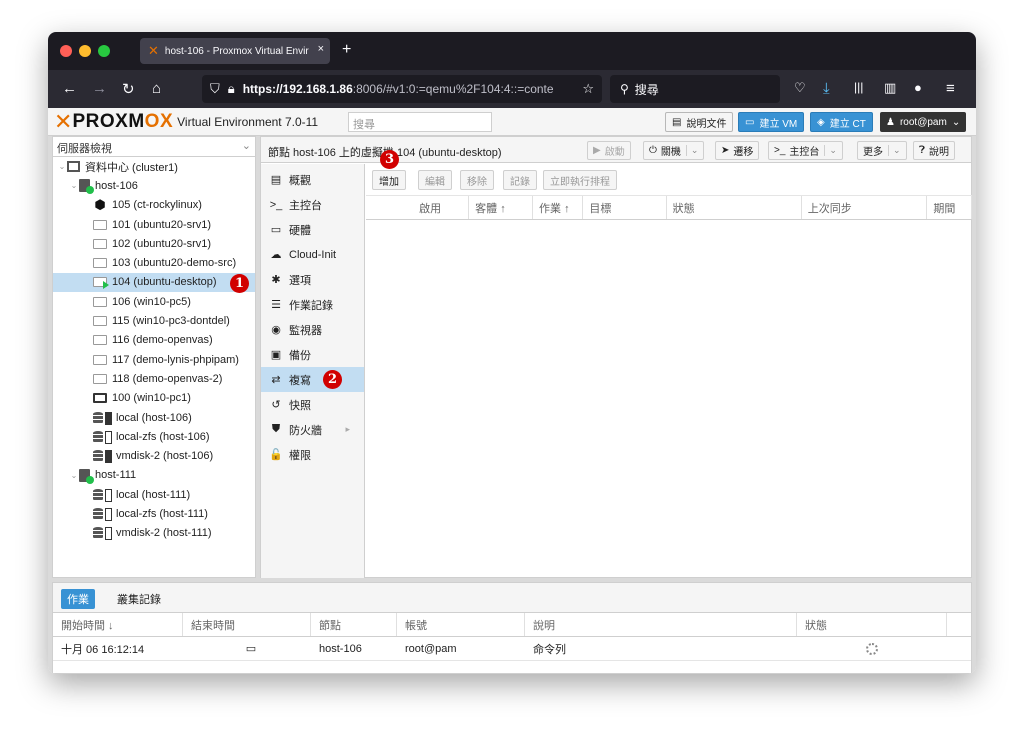  What do you see at coordinates (154, 185) in the screenshot?
I see `tree-item-node: ⌄ host-106` at bounding box center [154, 185].